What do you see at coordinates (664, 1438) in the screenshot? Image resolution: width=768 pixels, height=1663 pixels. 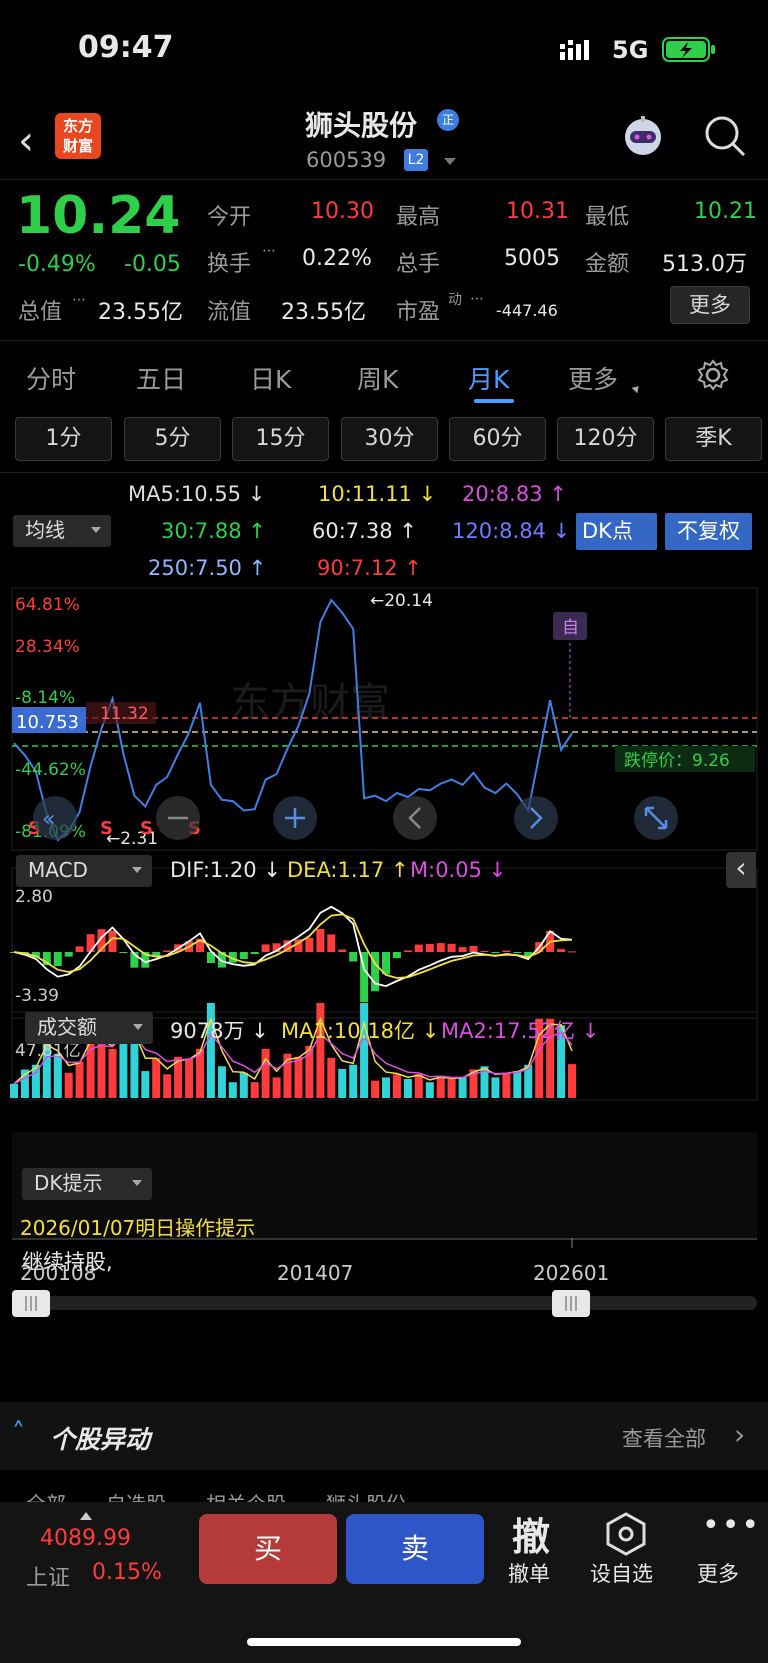 I see `view-all-link: 查看全部` at bounding box center [664, 1438].